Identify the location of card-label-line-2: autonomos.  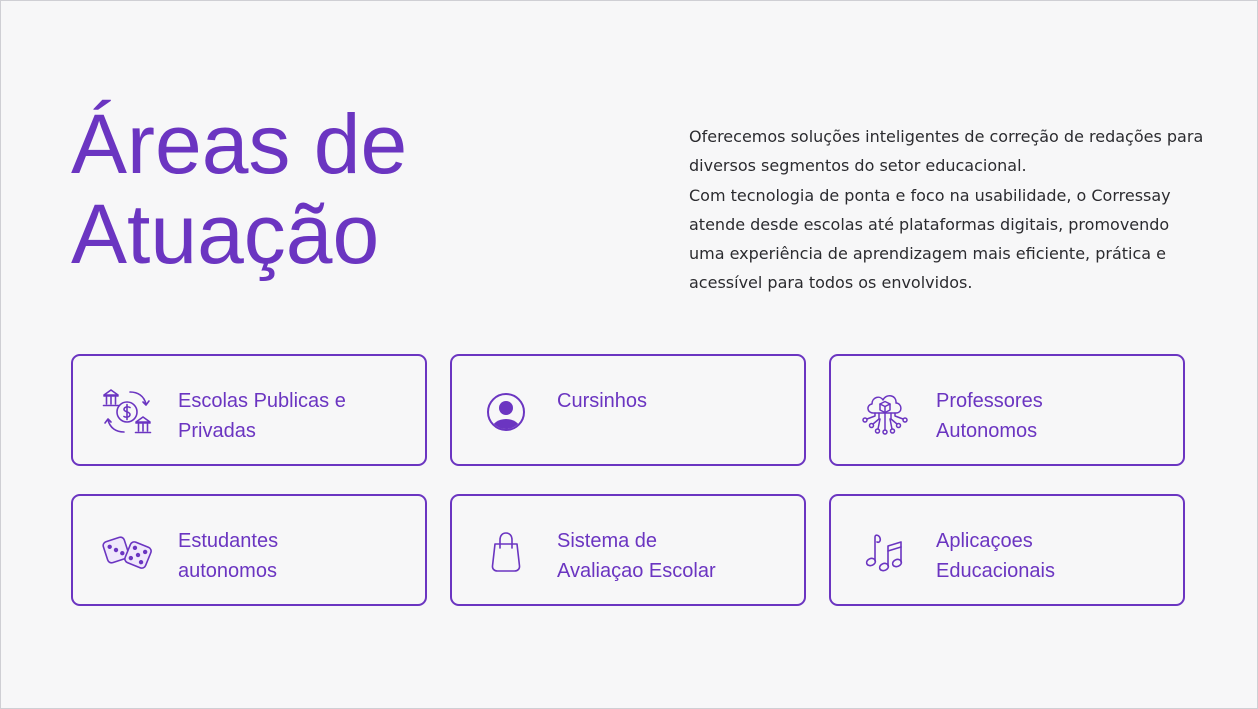
(227, 571).